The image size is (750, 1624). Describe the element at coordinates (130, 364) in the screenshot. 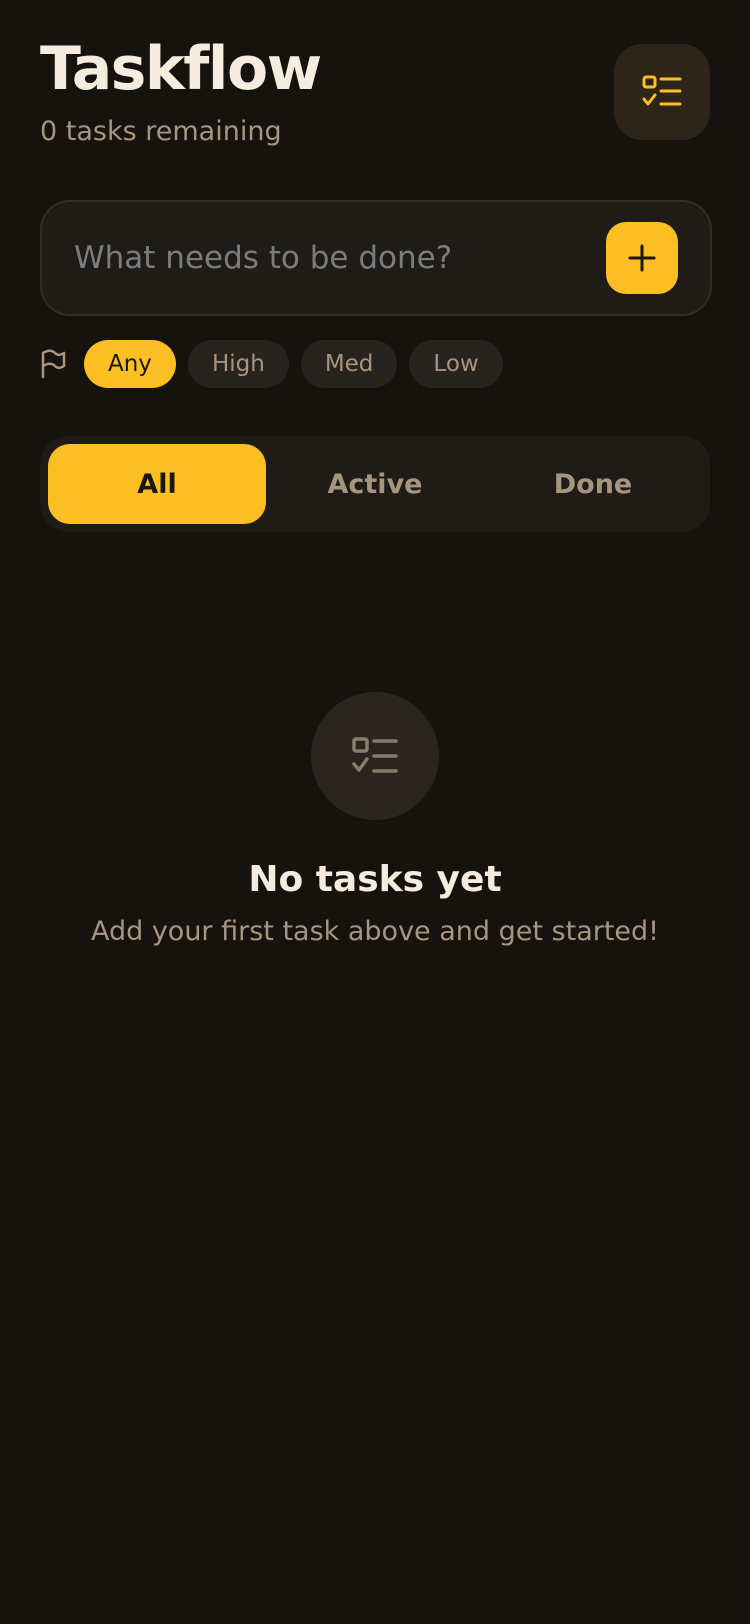

I see `priority-chip-any: Any` at that location.